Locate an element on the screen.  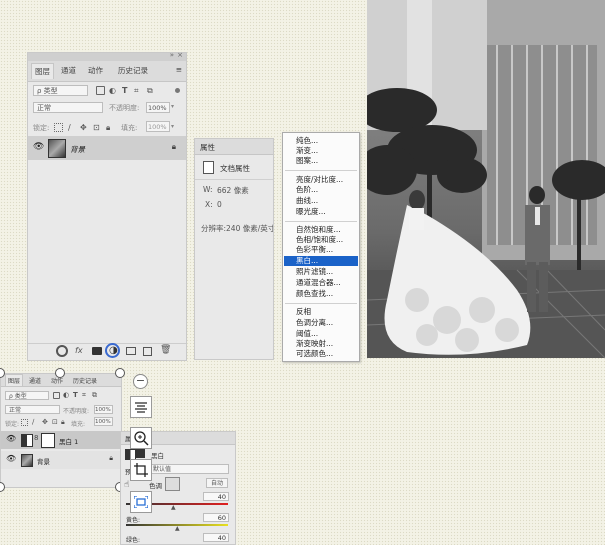
tint-swatch is located at coordinates (172, 484).